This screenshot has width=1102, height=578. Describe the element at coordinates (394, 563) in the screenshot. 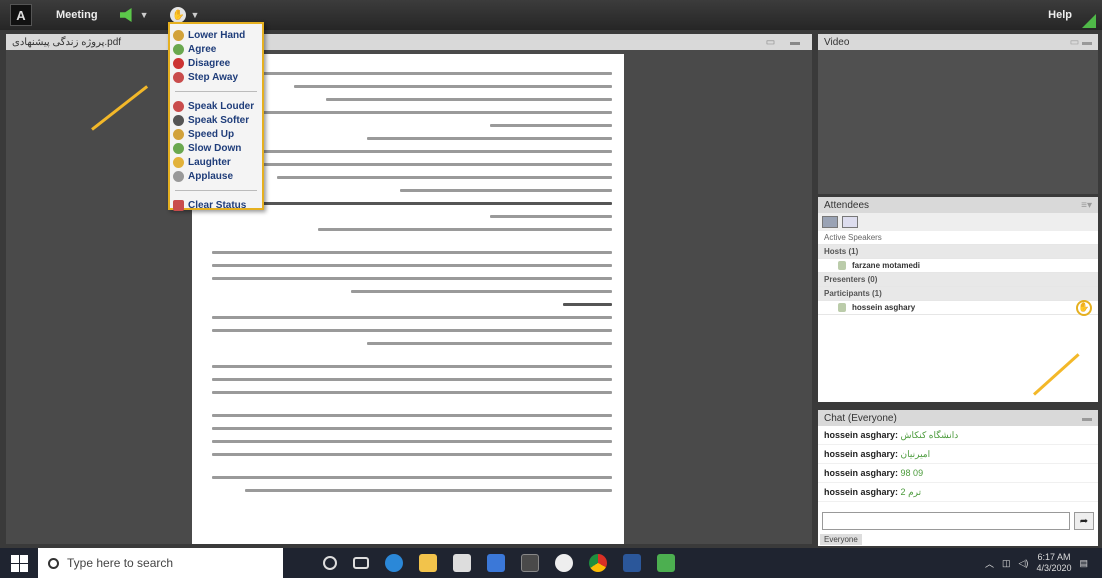

I see `edge-icon` at that location.